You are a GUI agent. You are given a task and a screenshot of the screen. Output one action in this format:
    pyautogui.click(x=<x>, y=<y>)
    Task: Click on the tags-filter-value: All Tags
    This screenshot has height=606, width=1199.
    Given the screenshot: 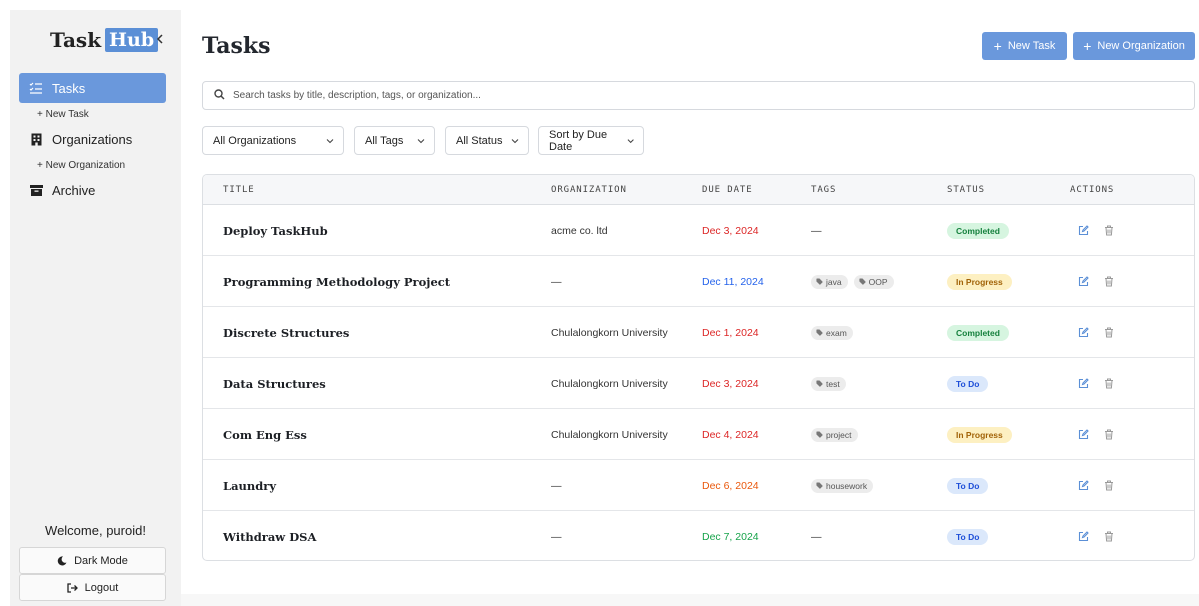 What is the action you would take?
    pyautogui.click(x=384, y=140)
    